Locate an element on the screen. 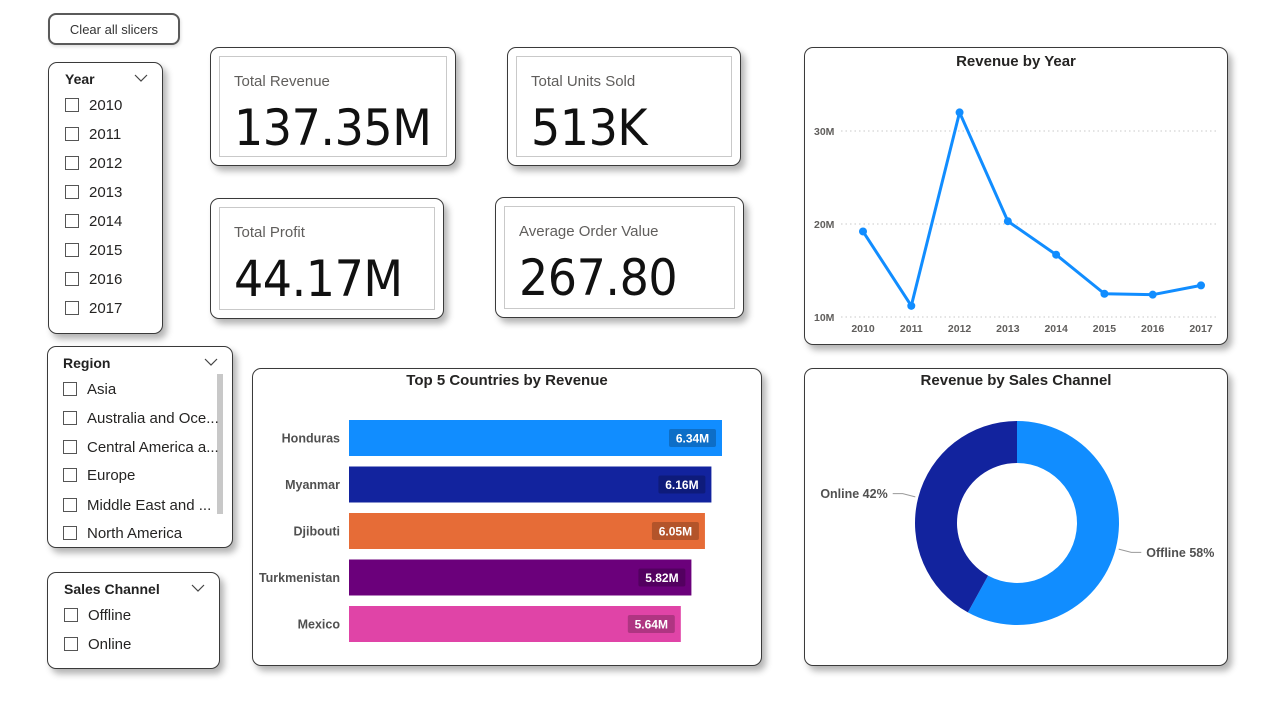 The height and width of the screenshot is (711, 1275). year-option-2013: 2013 is located at coordinates (93, 192).